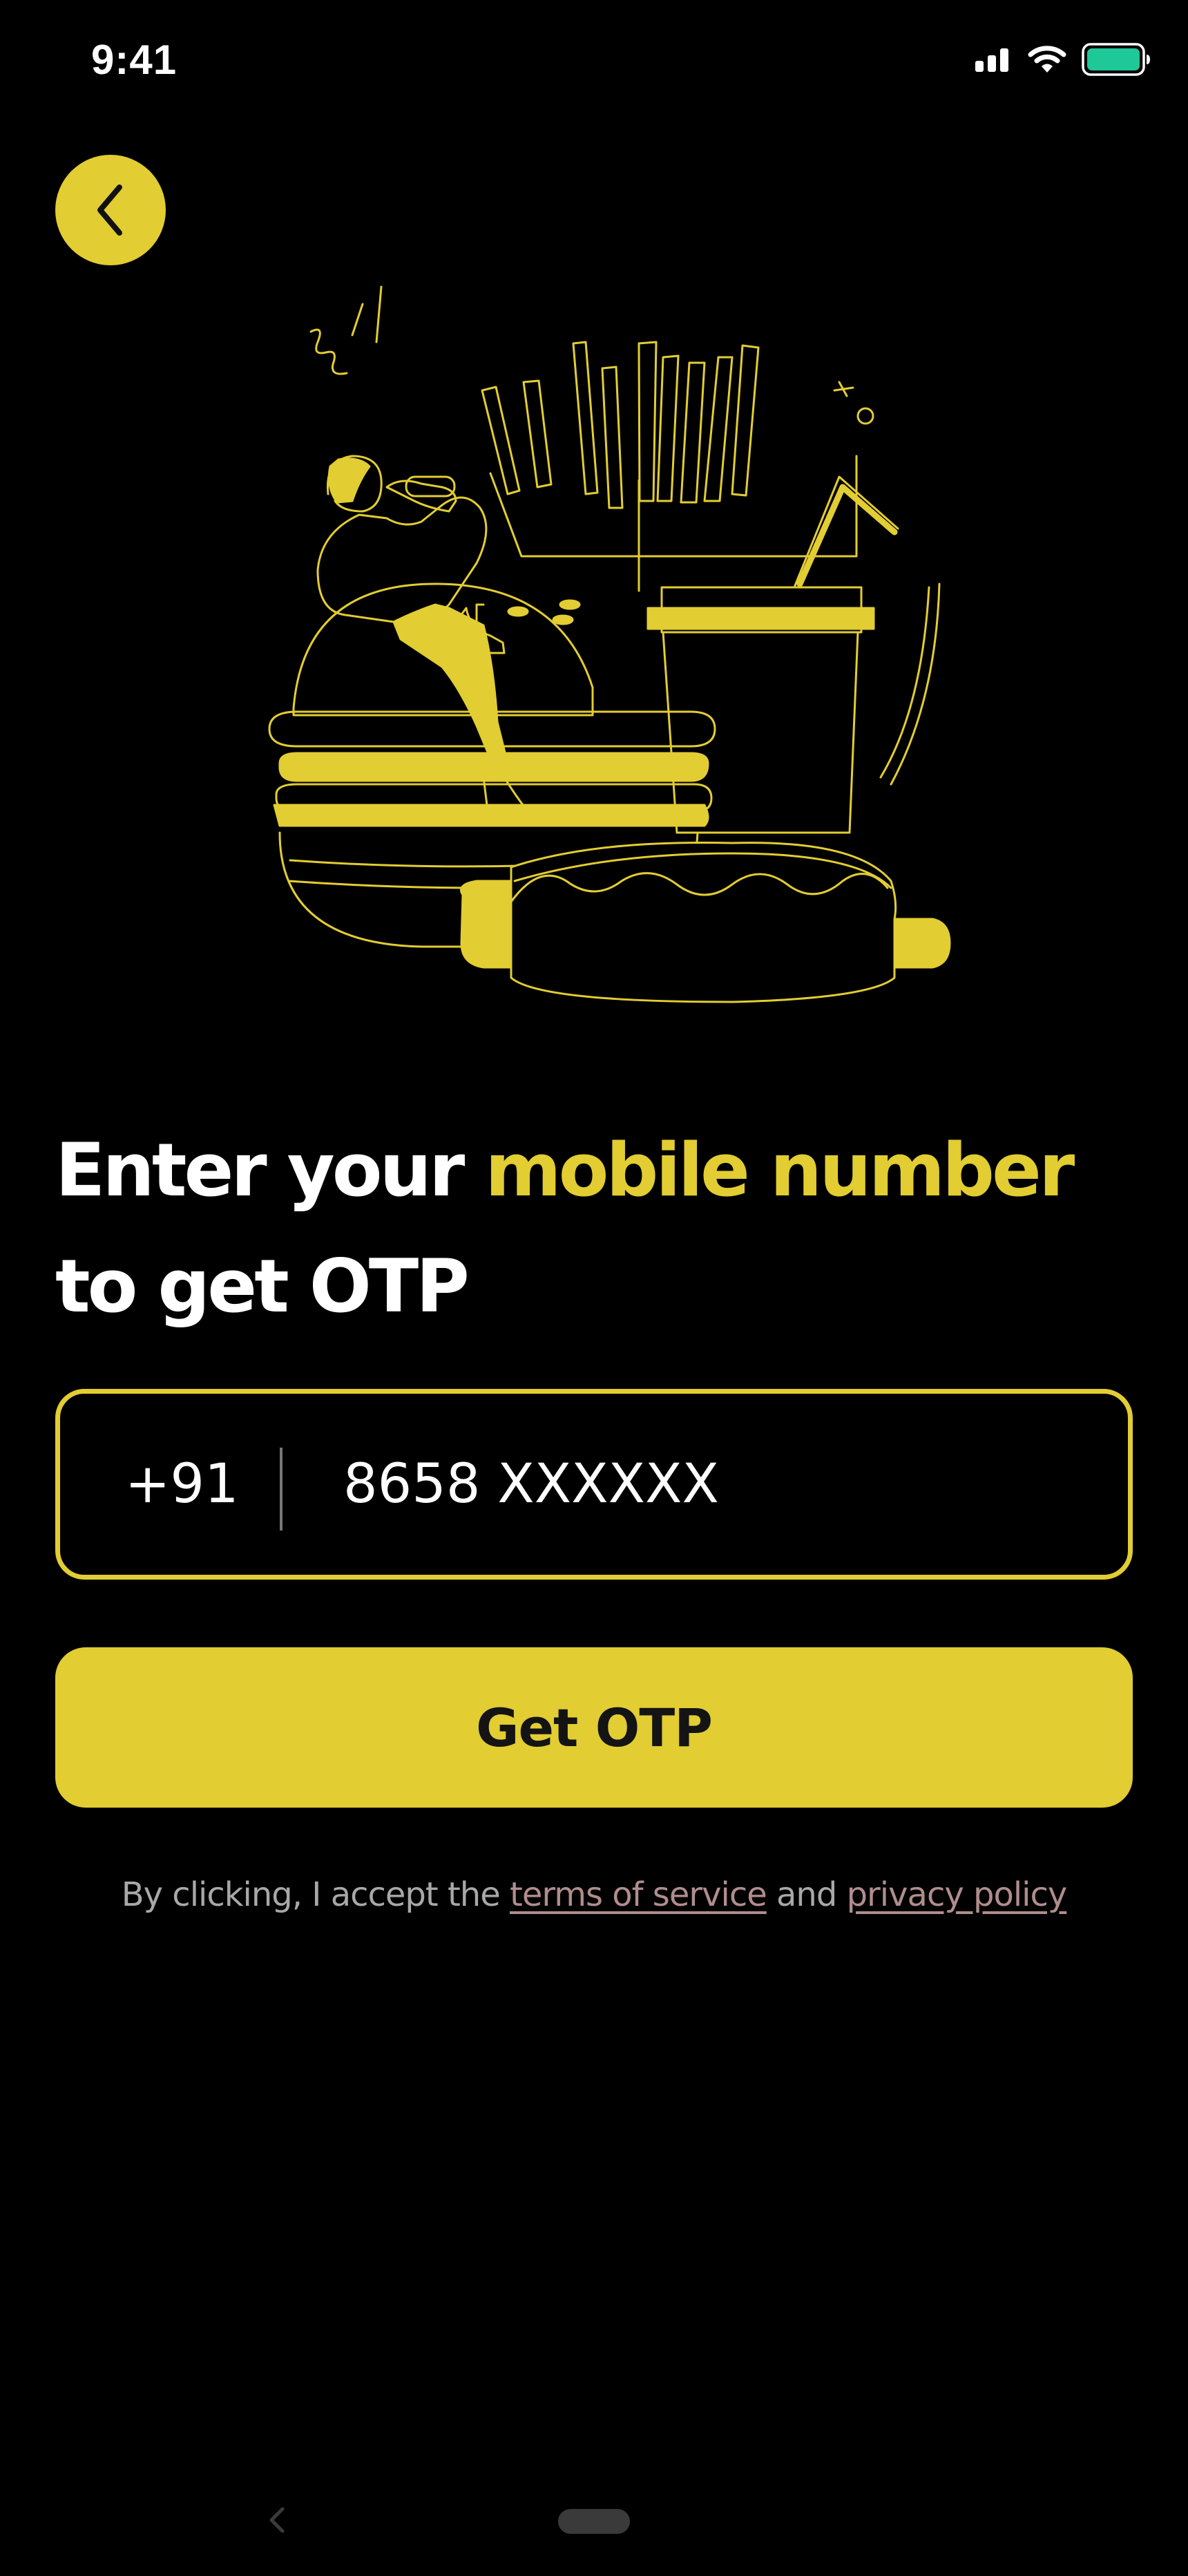 The height and width of the screenshot is (2576, 1188). What do you see at coordinates (594, 2521) in the screenshot?
I see `home-indicator` at bounding box center [594, 2521].